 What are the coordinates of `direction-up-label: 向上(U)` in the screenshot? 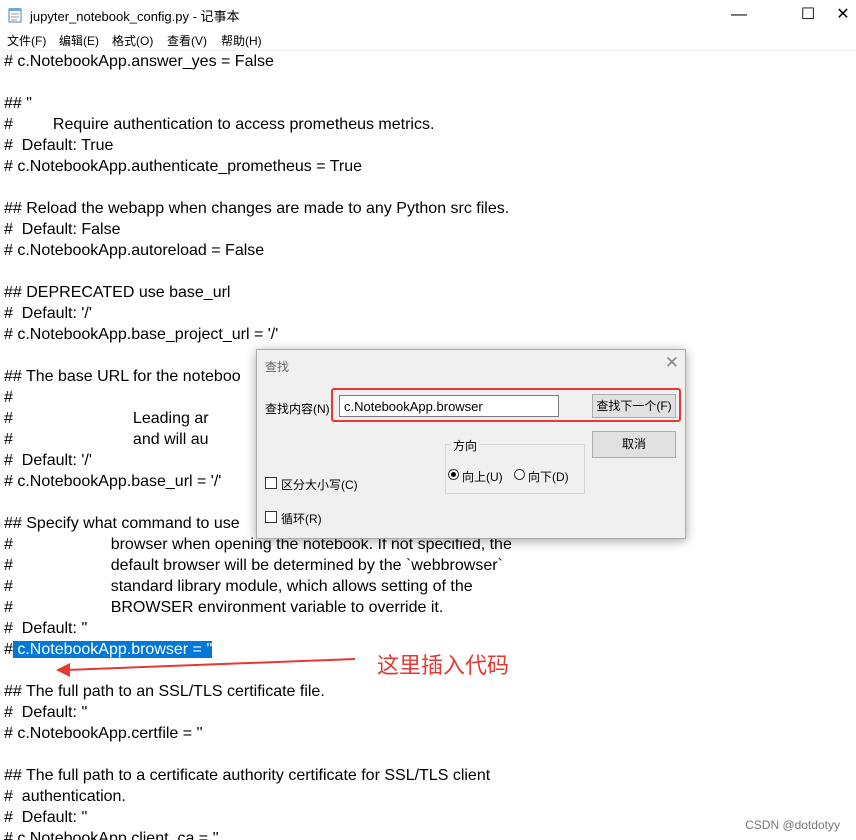 It's located at (482, 476).